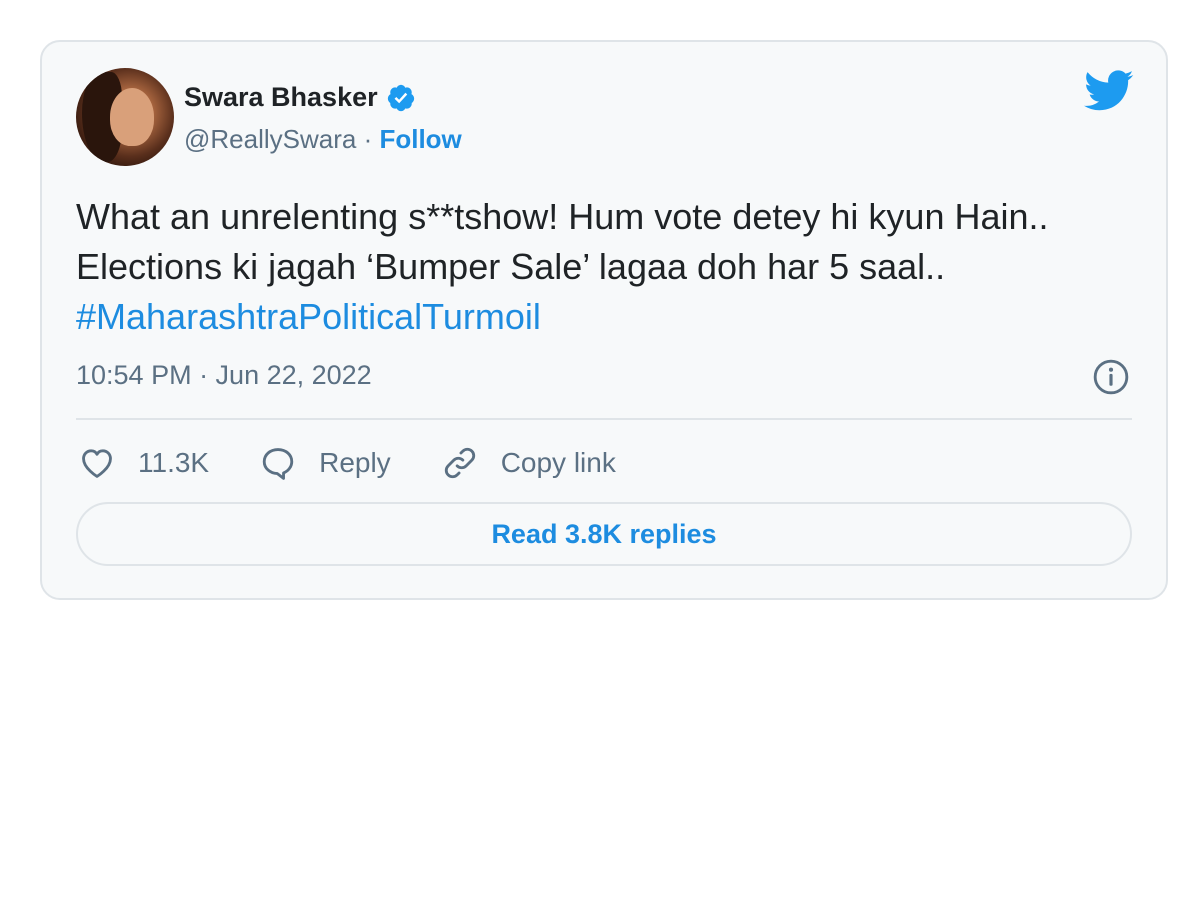  I want to click on follow-link: Follow, so click(420, 139).